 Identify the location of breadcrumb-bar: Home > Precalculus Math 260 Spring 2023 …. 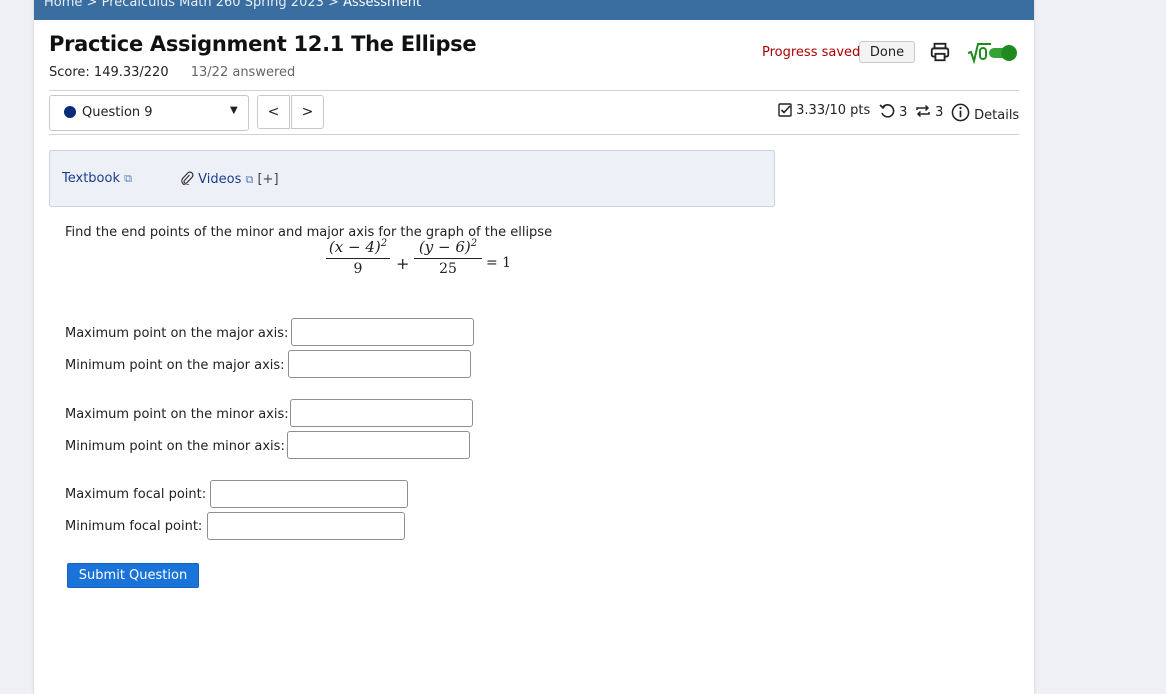
(534, 10).